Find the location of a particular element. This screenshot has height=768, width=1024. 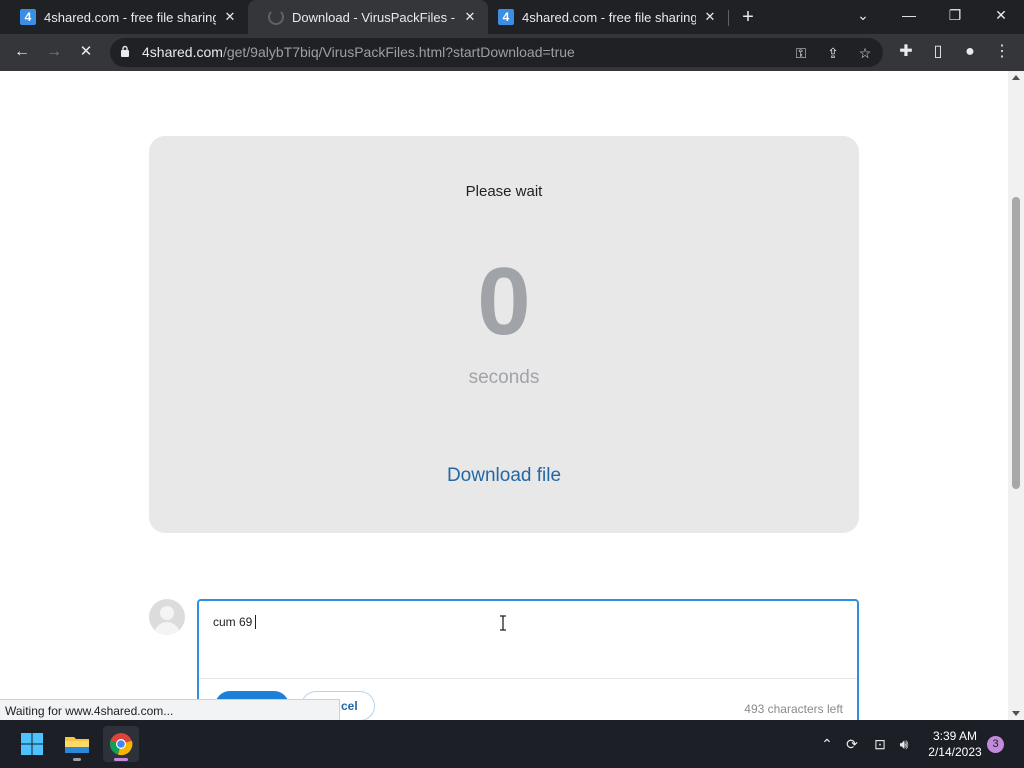

back-icon: ← is located at coordinates (22, 52).